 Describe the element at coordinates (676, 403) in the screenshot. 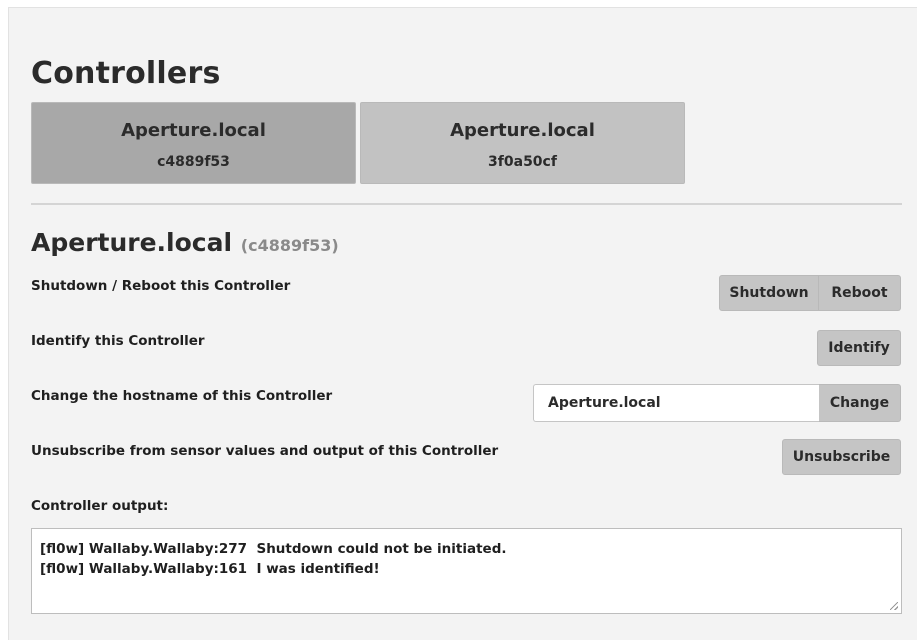

I see `hostname-input` at that location.